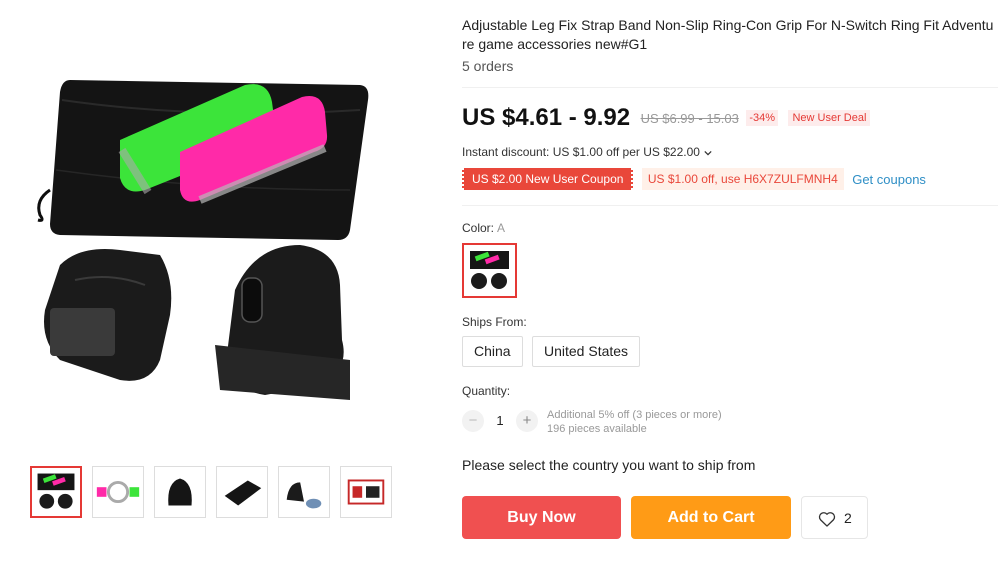 This screenshot has height=561, width=1000. I want to click on code-coupon: US $1.00 off, use H6X7ZULFMNH4, so click(742, 179).